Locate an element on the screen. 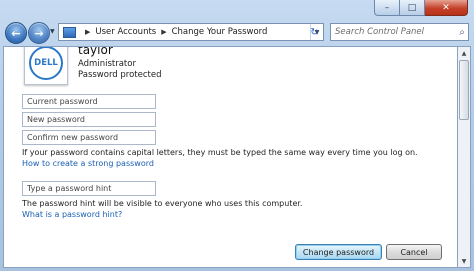 Image resolution: width=474 pixels, height=271 pixels. search-icon: ⌕ is located at coordinates (462, 32).